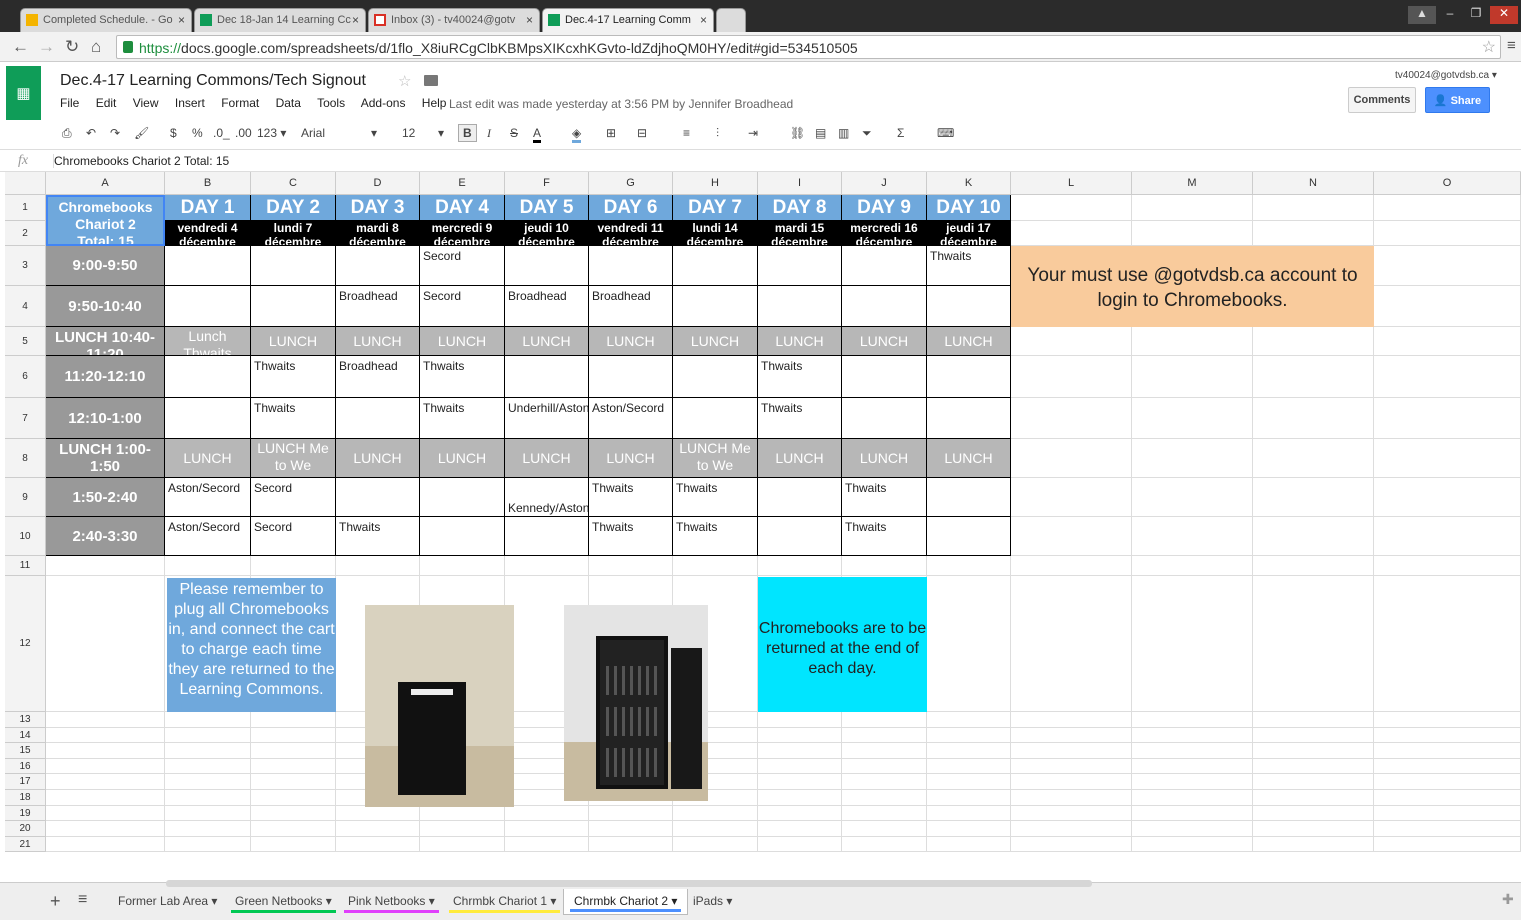  Describe the element at coordinates (715, 458) in the screenshot. I see `lunch-cell: LUNCH Me to We Thwaits` at that location.